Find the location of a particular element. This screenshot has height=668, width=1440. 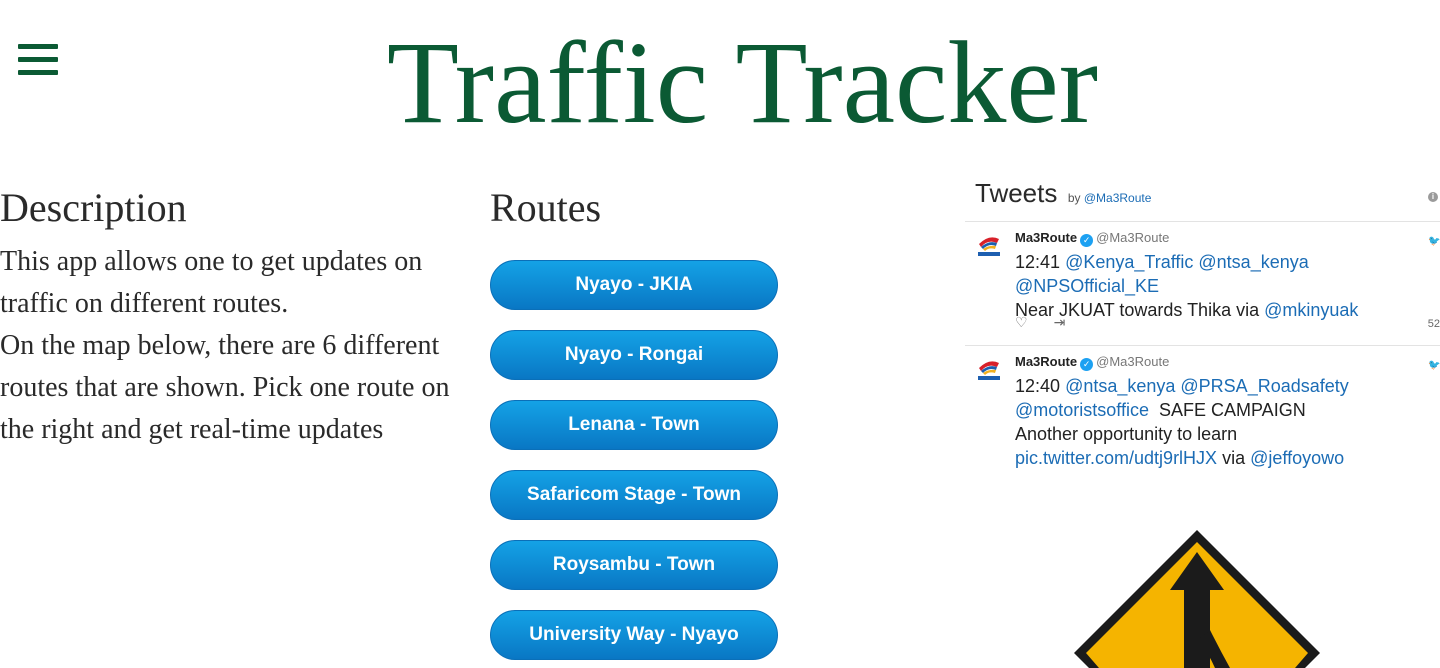

like-heart-icon: ♡ is located at coordinates (1021, 322).